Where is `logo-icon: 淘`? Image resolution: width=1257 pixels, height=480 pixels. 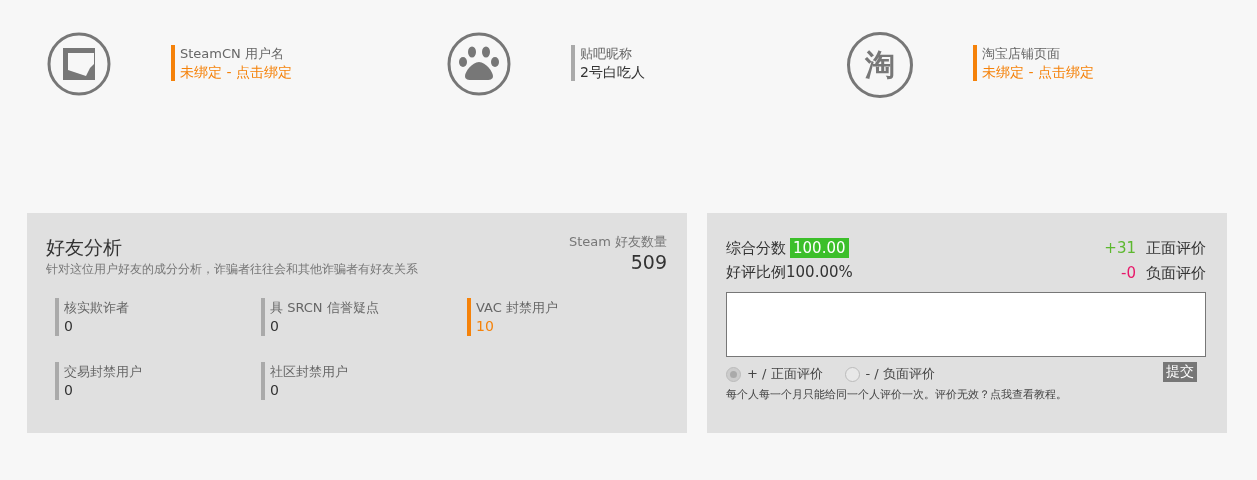
logo-icon: 淘 is located at coordinates (880, 65).